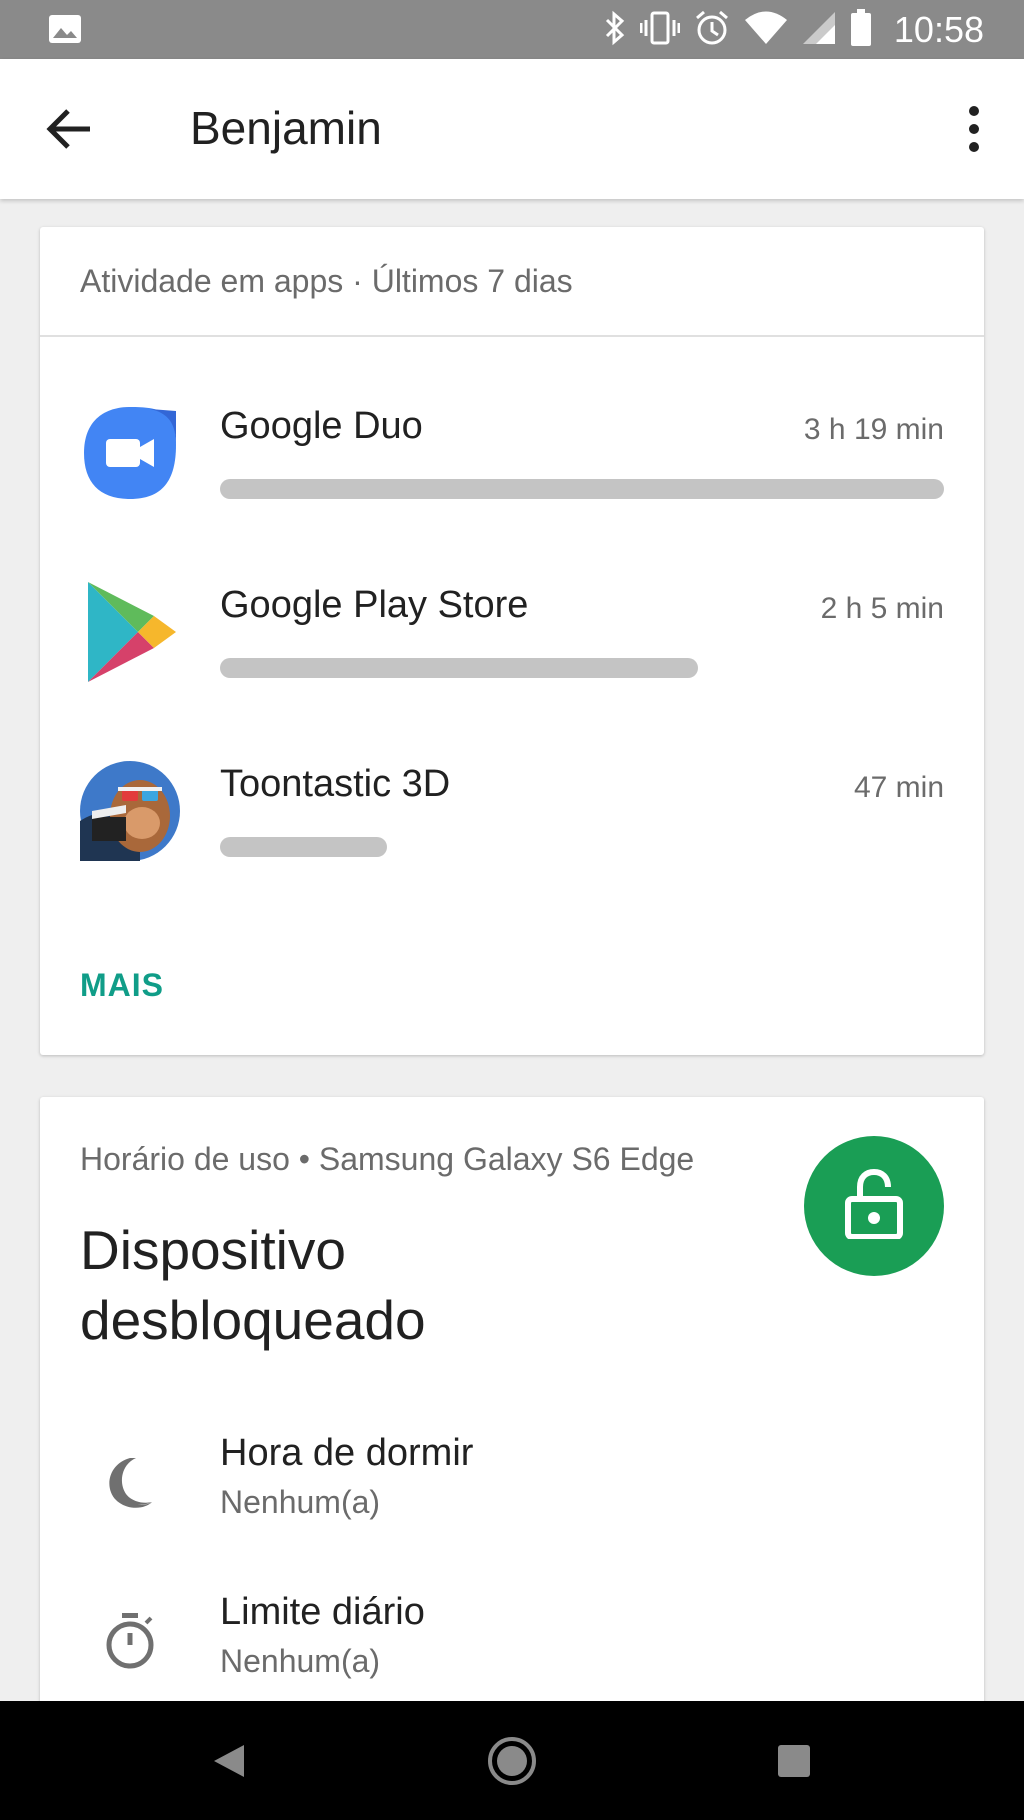  Describe the element at coordinates (615, 30) in the screenshot. I see `bluetooth-icon` at that location.